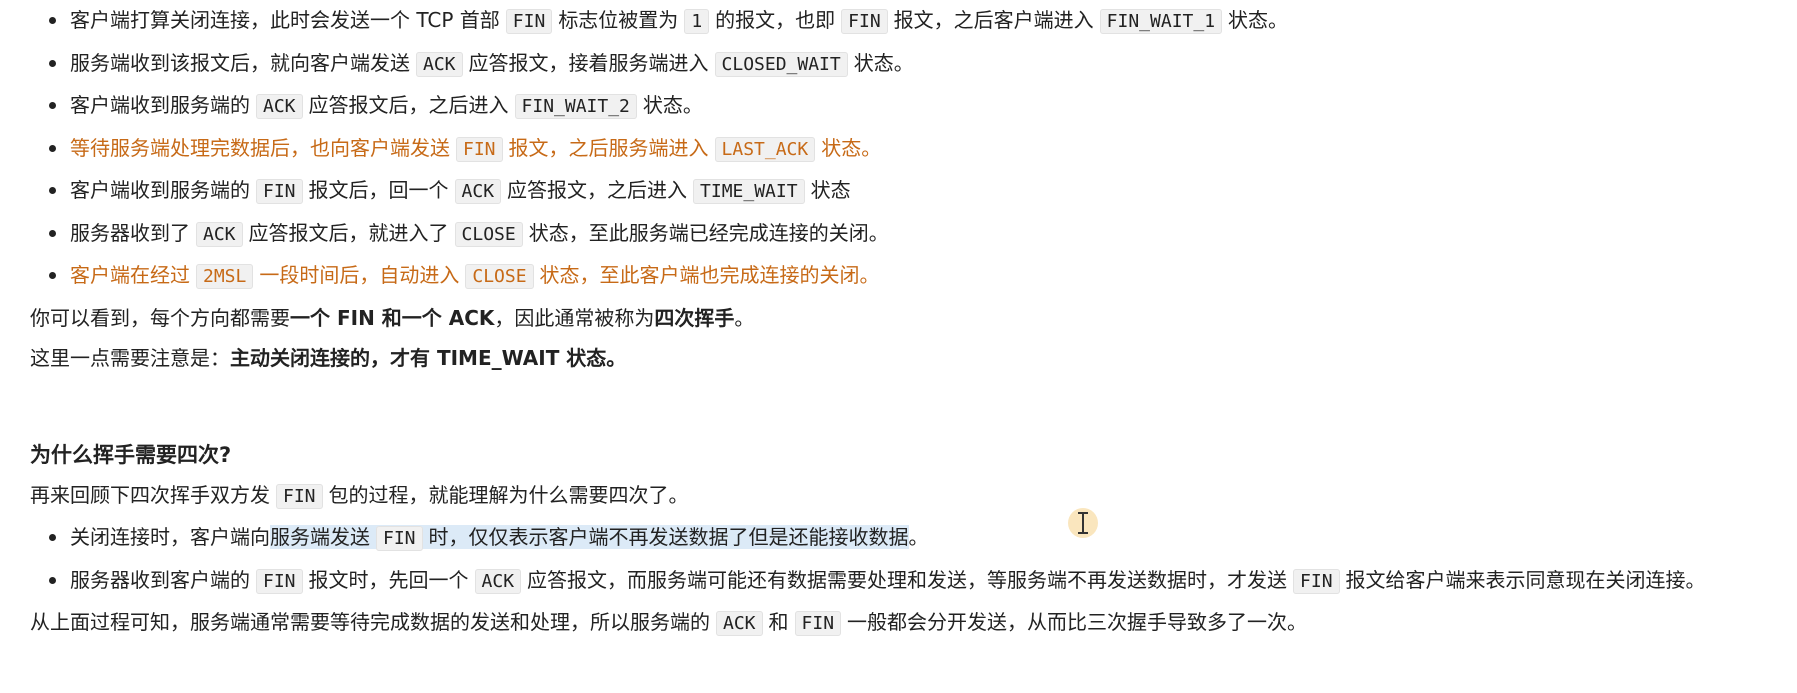 This screenshot has height=693, width=1797. I want to click on list-item: 客户端收到服务端的 ACK 应答报文后，之后进入 FIN_WAIT_2 状态。, so click(900, 106).